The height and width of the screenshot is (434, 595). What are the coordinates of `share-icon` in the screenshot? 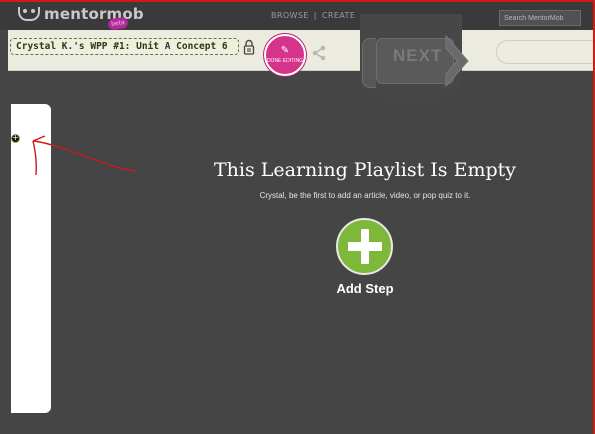 It's located at (319, 53).